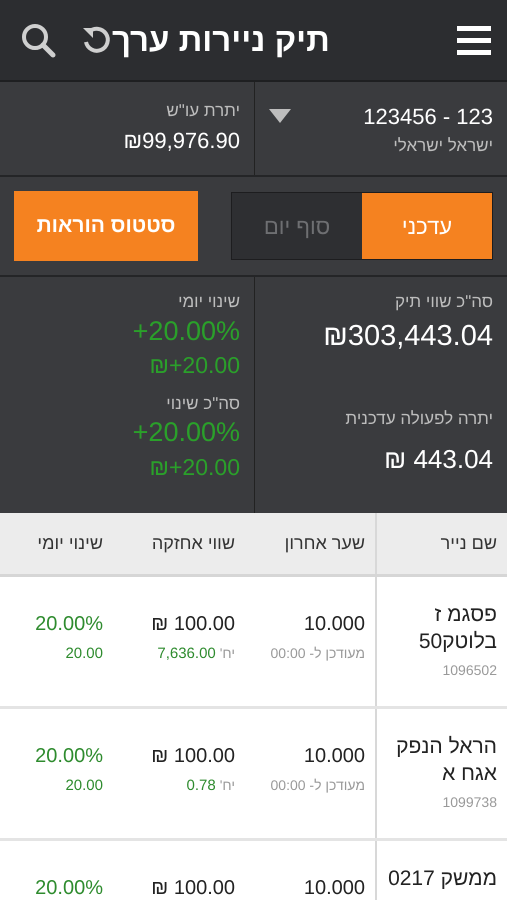 This screenshot has height=900, width=507. What do you see at coordinates (446, 761) in the screenshot?
I see `security-name: הראל הנפק אגח א` at bounding box center [446, 761].